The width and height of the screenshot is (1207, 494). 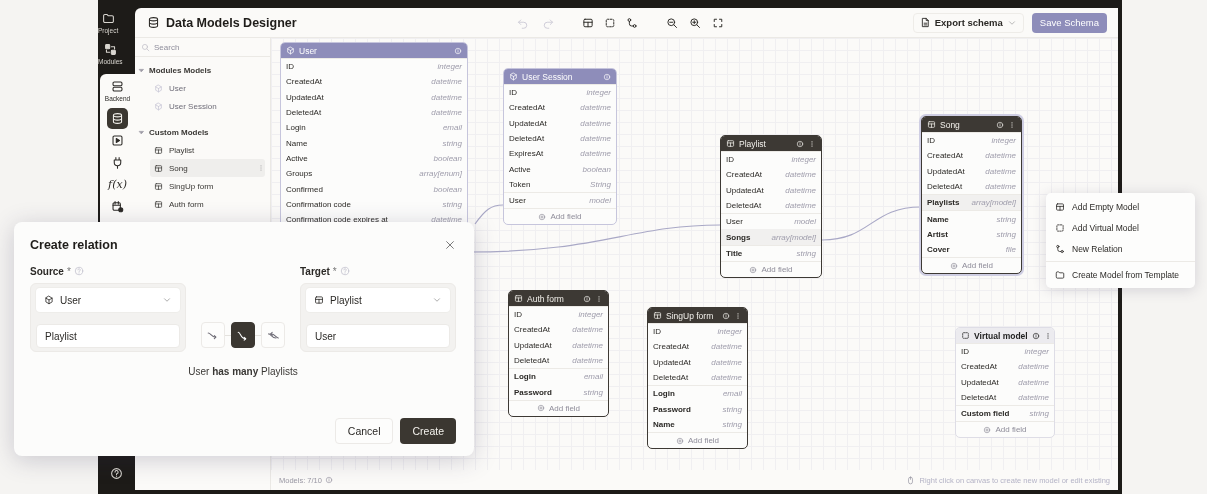 What do you see at coordinates (1120, 206) in the screenshot?
I see `menu-item: Add Empty Model` at bounding box center [1120, 206].